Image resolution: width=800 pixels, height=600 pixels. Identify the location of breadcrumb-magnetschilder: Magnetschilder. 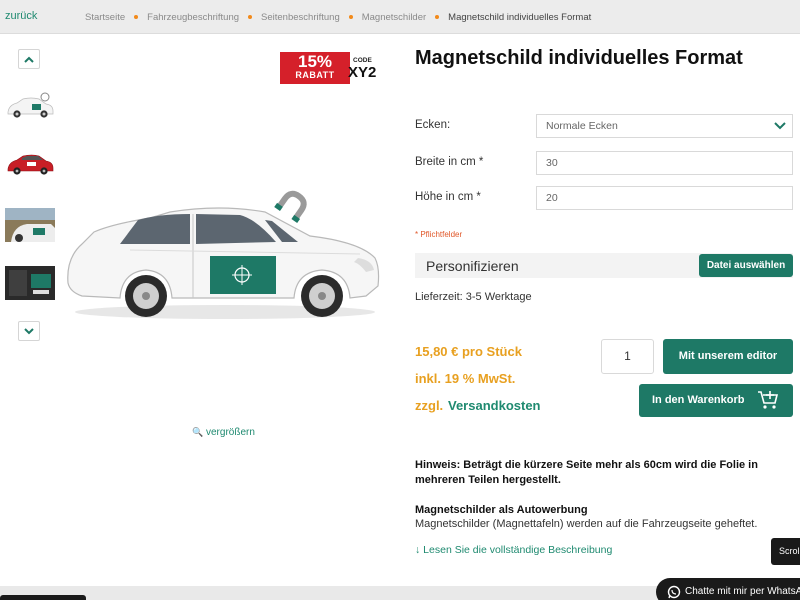
(394, 17).